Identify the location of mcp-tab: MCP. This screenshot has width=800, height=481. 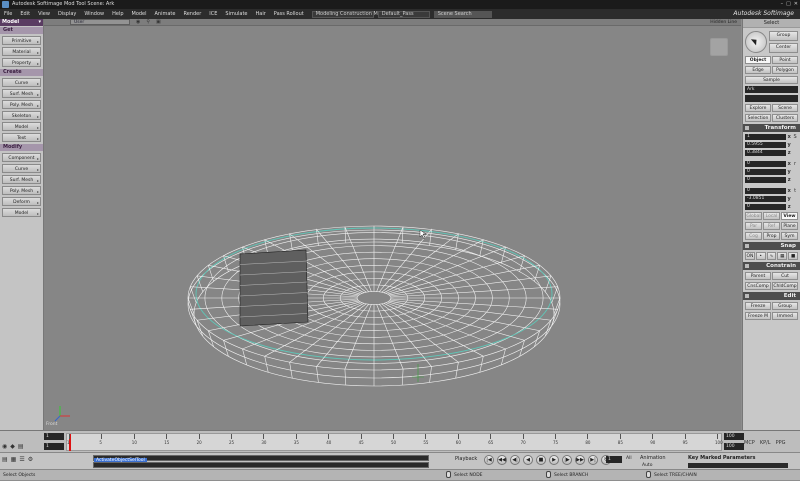
(749, 443).